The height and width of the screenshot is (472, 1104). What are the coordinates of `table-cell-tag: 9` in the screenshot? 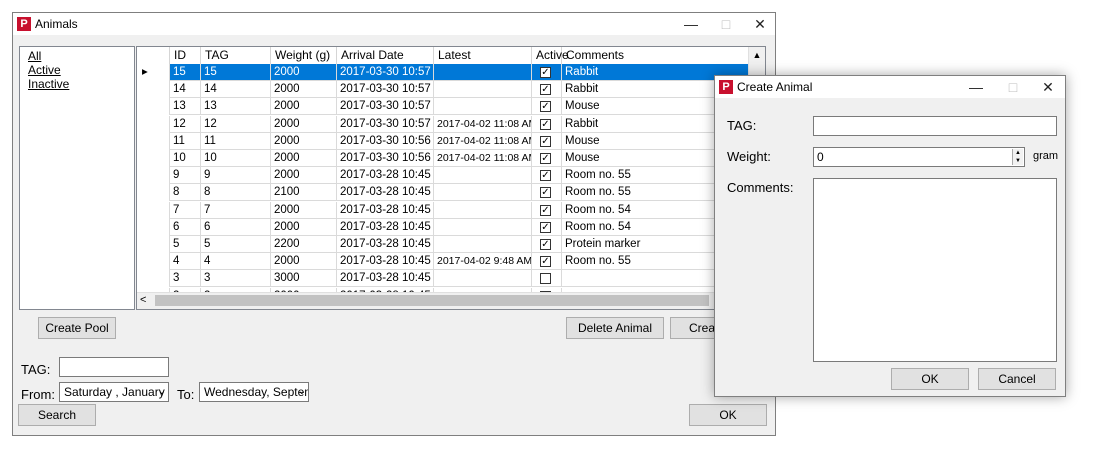 It's located at (236, 176).